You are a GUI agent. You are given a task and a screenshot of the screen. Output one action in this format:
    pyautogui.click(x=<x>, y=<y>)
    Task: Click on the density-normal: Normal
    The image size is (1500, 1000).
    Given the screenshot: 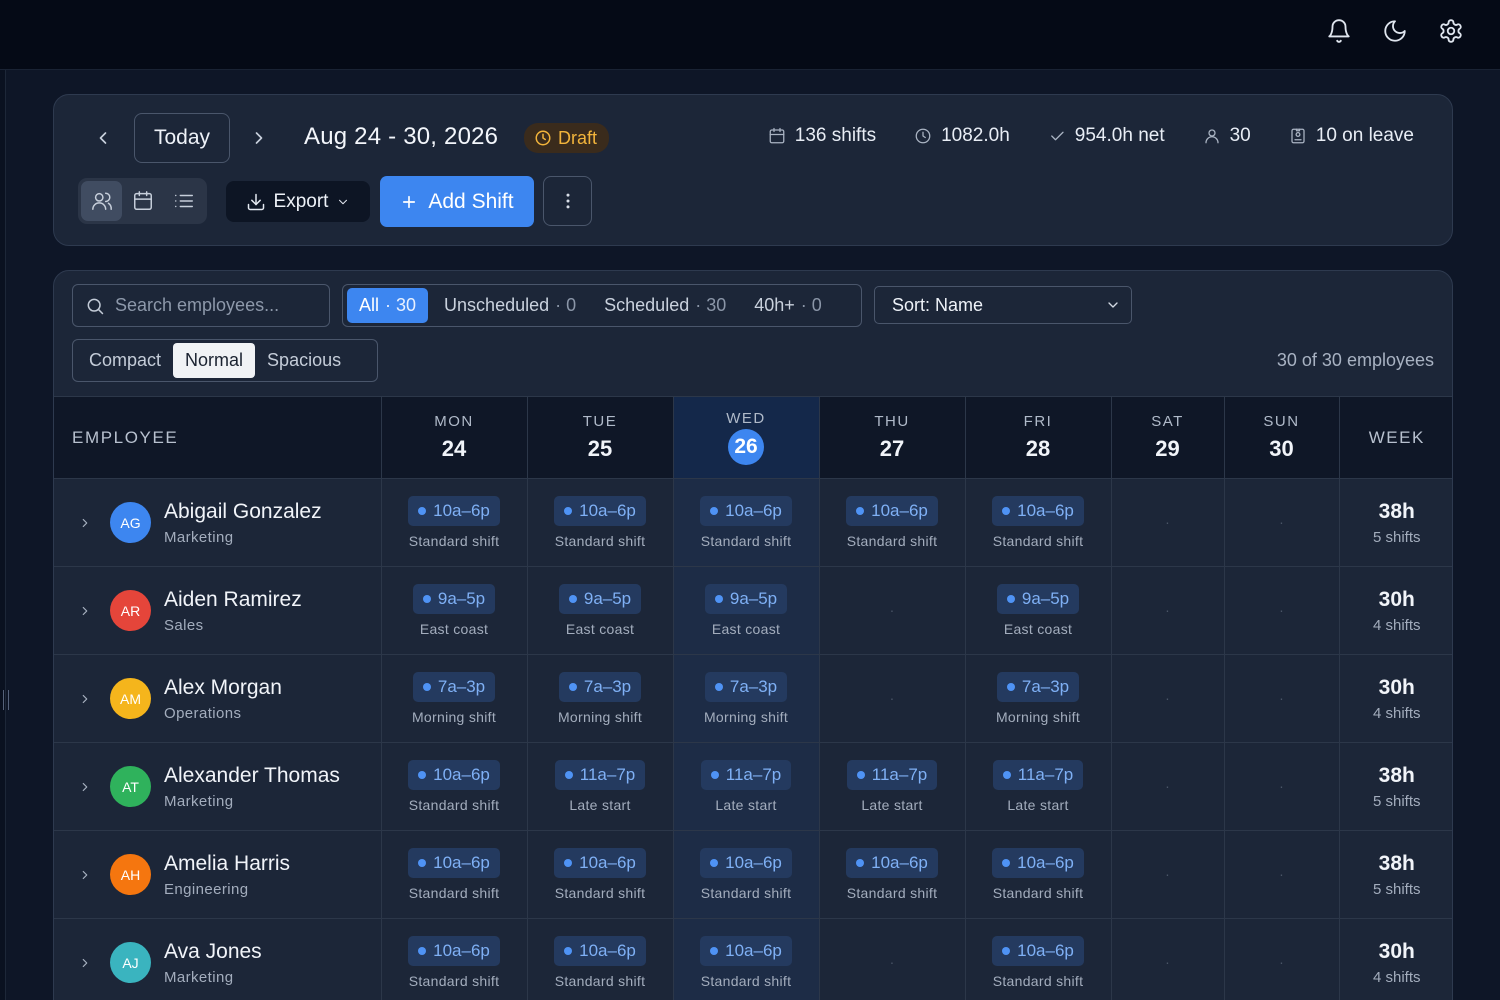 What is the action you would take?
    pyautogui.click(x=214, y=360)
    